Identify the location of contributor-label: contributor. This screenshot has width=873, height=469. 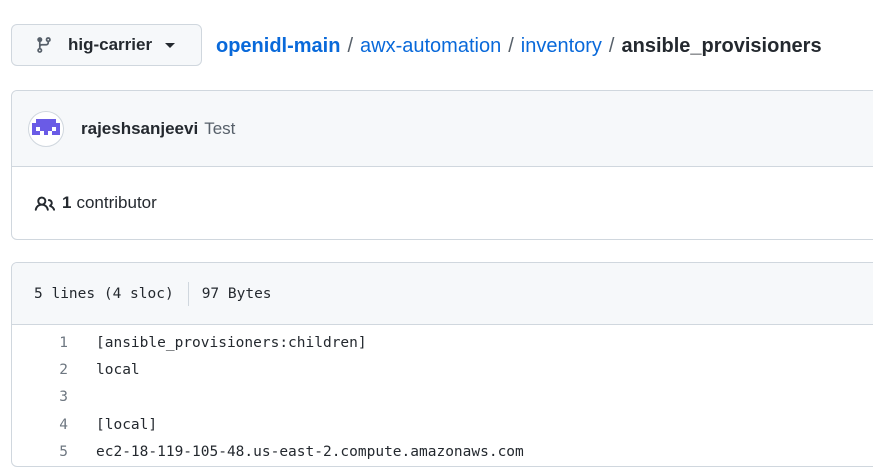
(116, 202).